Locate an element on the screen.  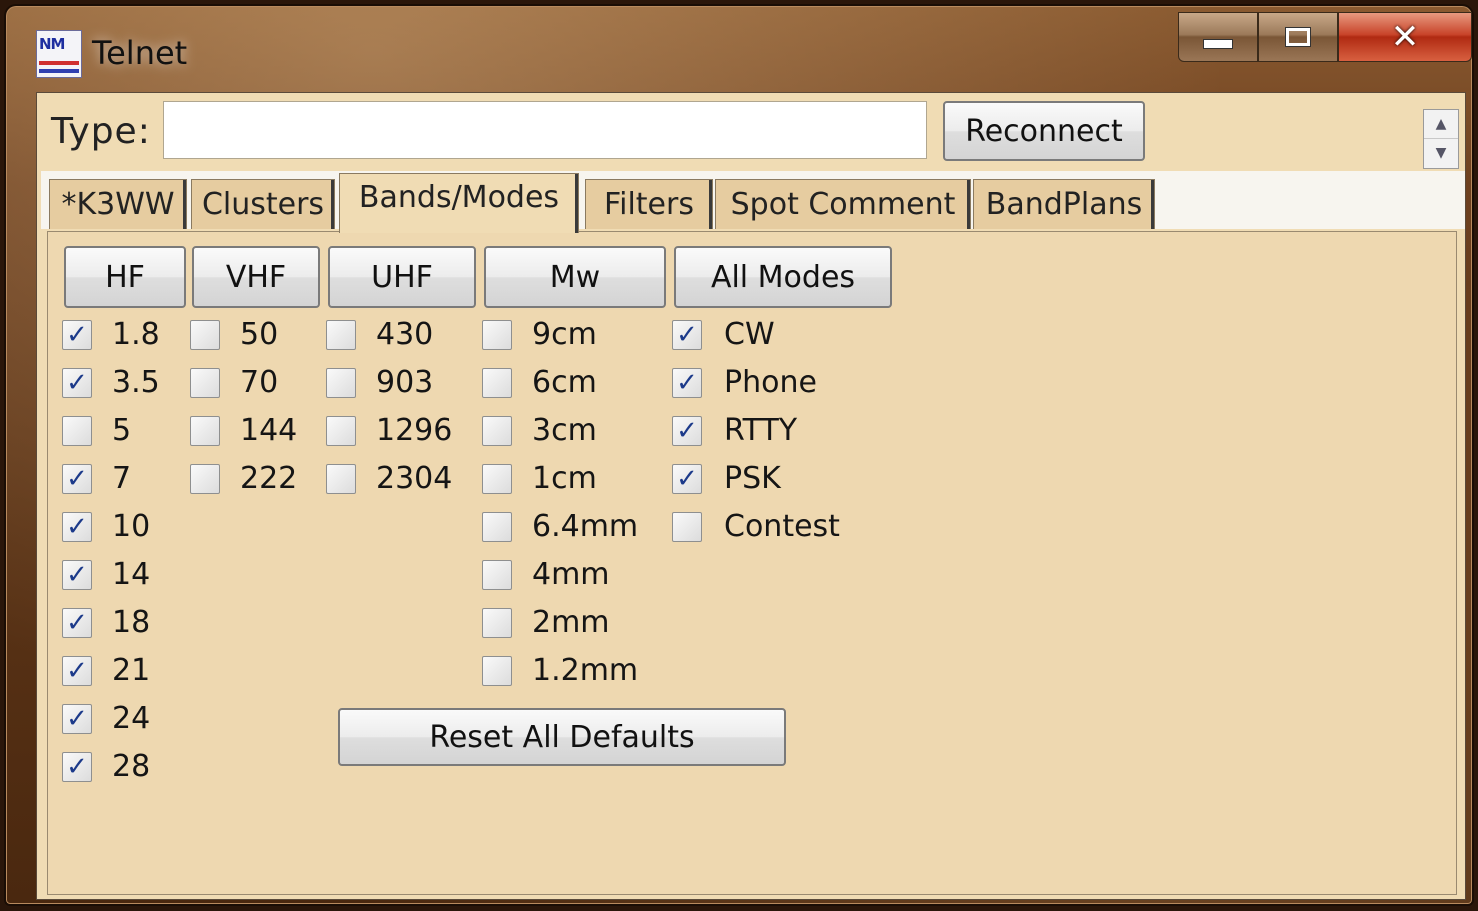
checkbox-hf-9: ✓ is located at coordinates (77, 767).